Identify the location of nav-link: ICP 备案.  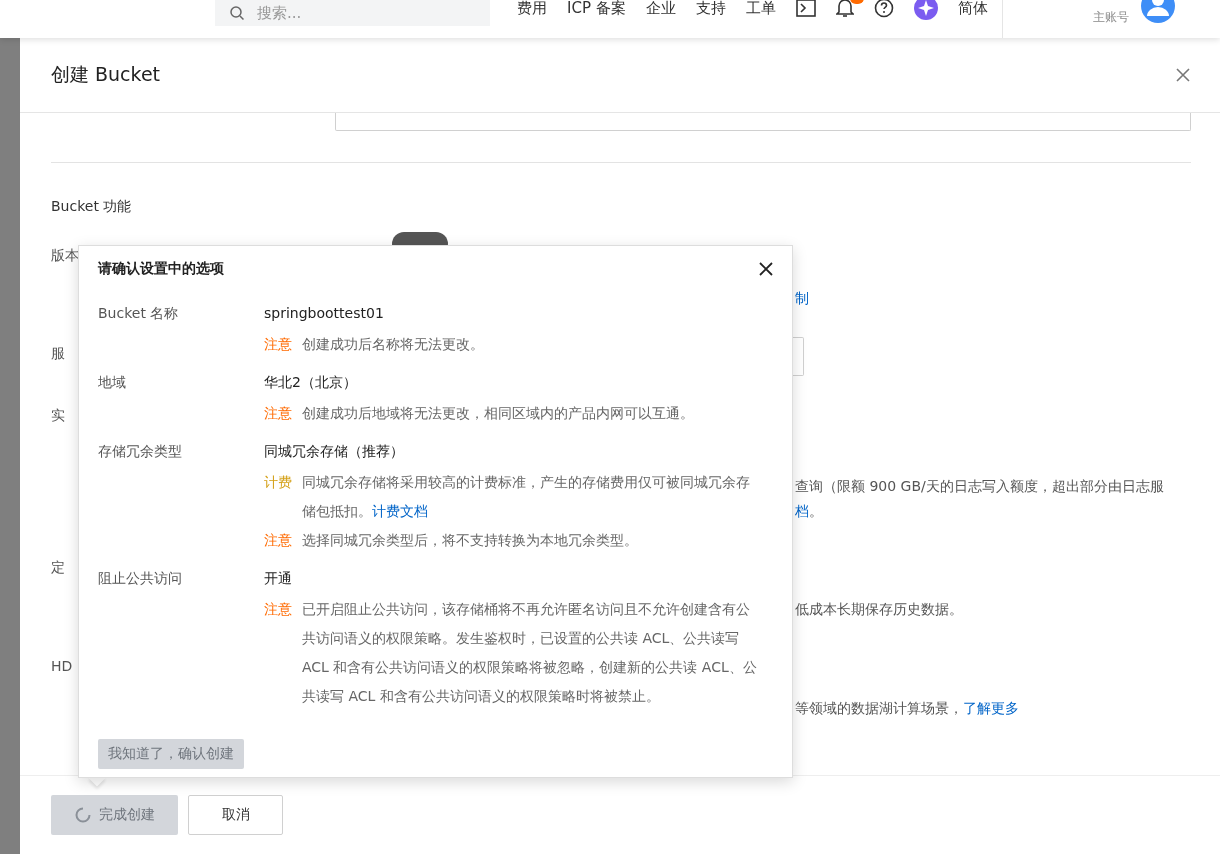
(596, 9).